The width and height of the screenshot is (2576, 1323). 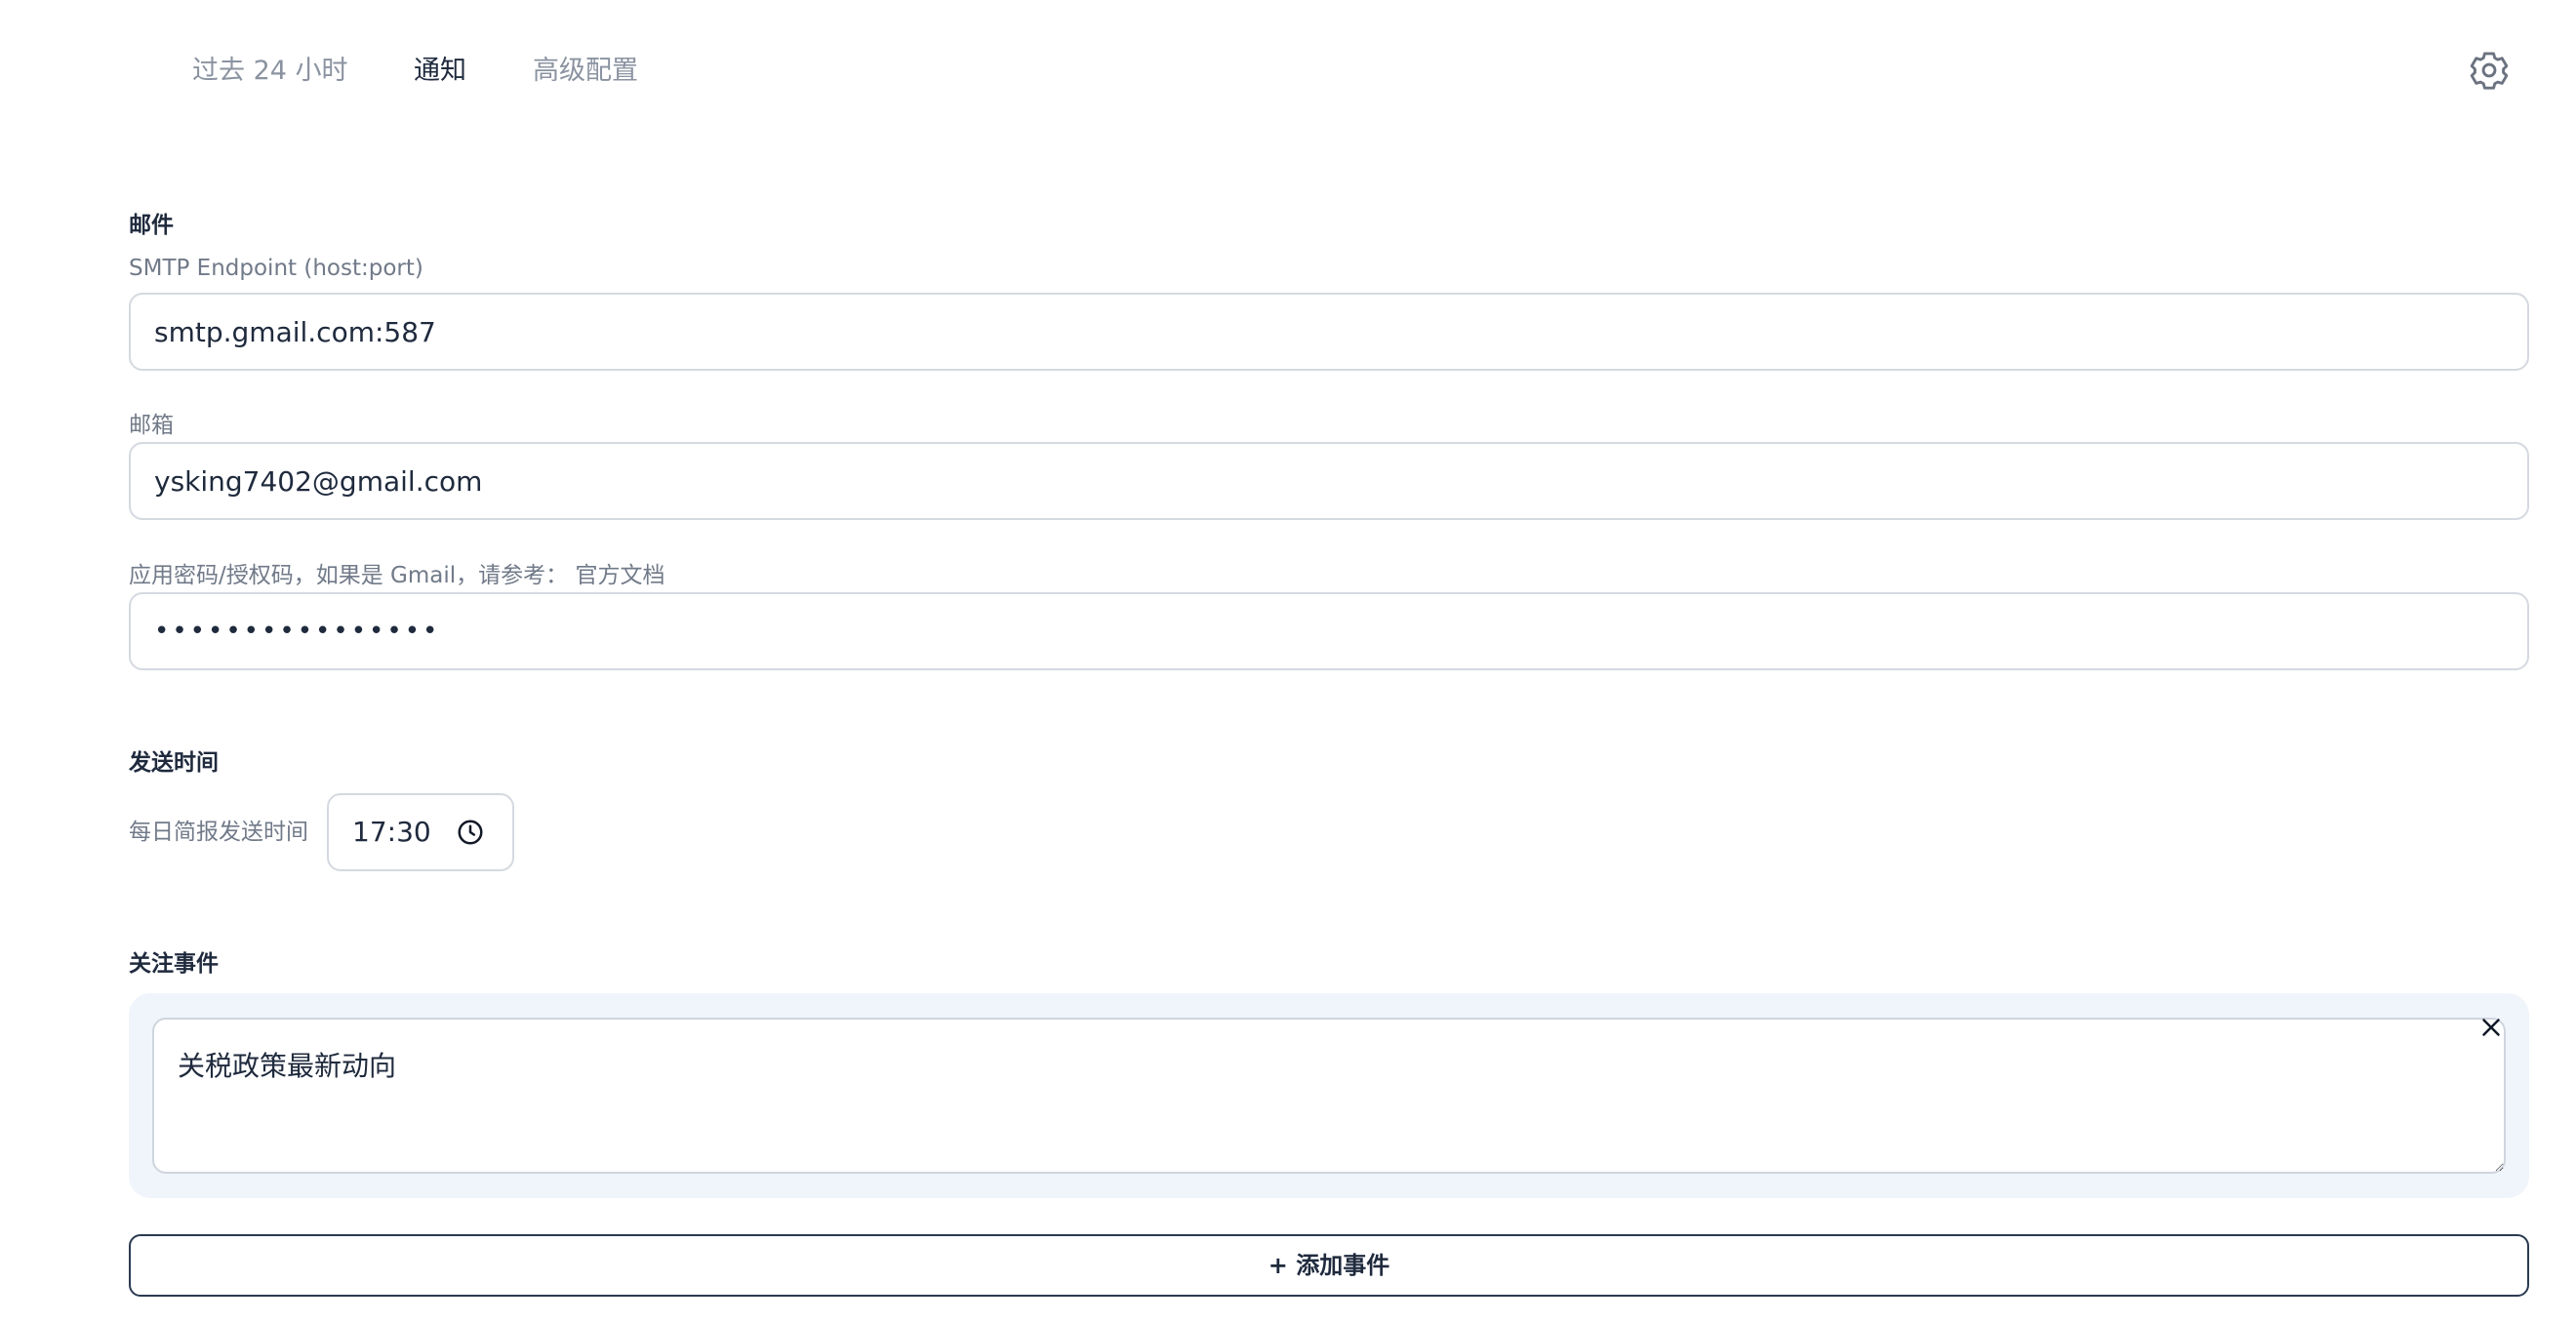 I want to click on app-password-label: 应用密码/授权码，如果是 Gmail，请参考： 官方文档, so click(x=397, y=575).